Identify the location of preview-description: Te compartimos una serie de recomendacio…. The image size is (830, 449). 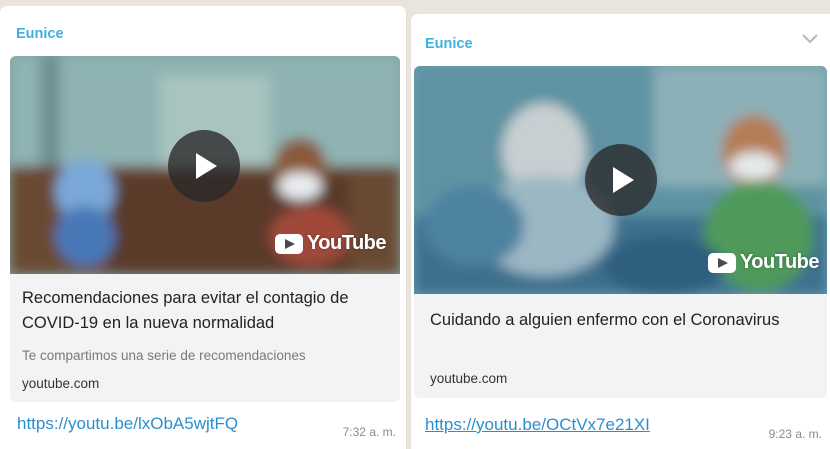
(164, 355).